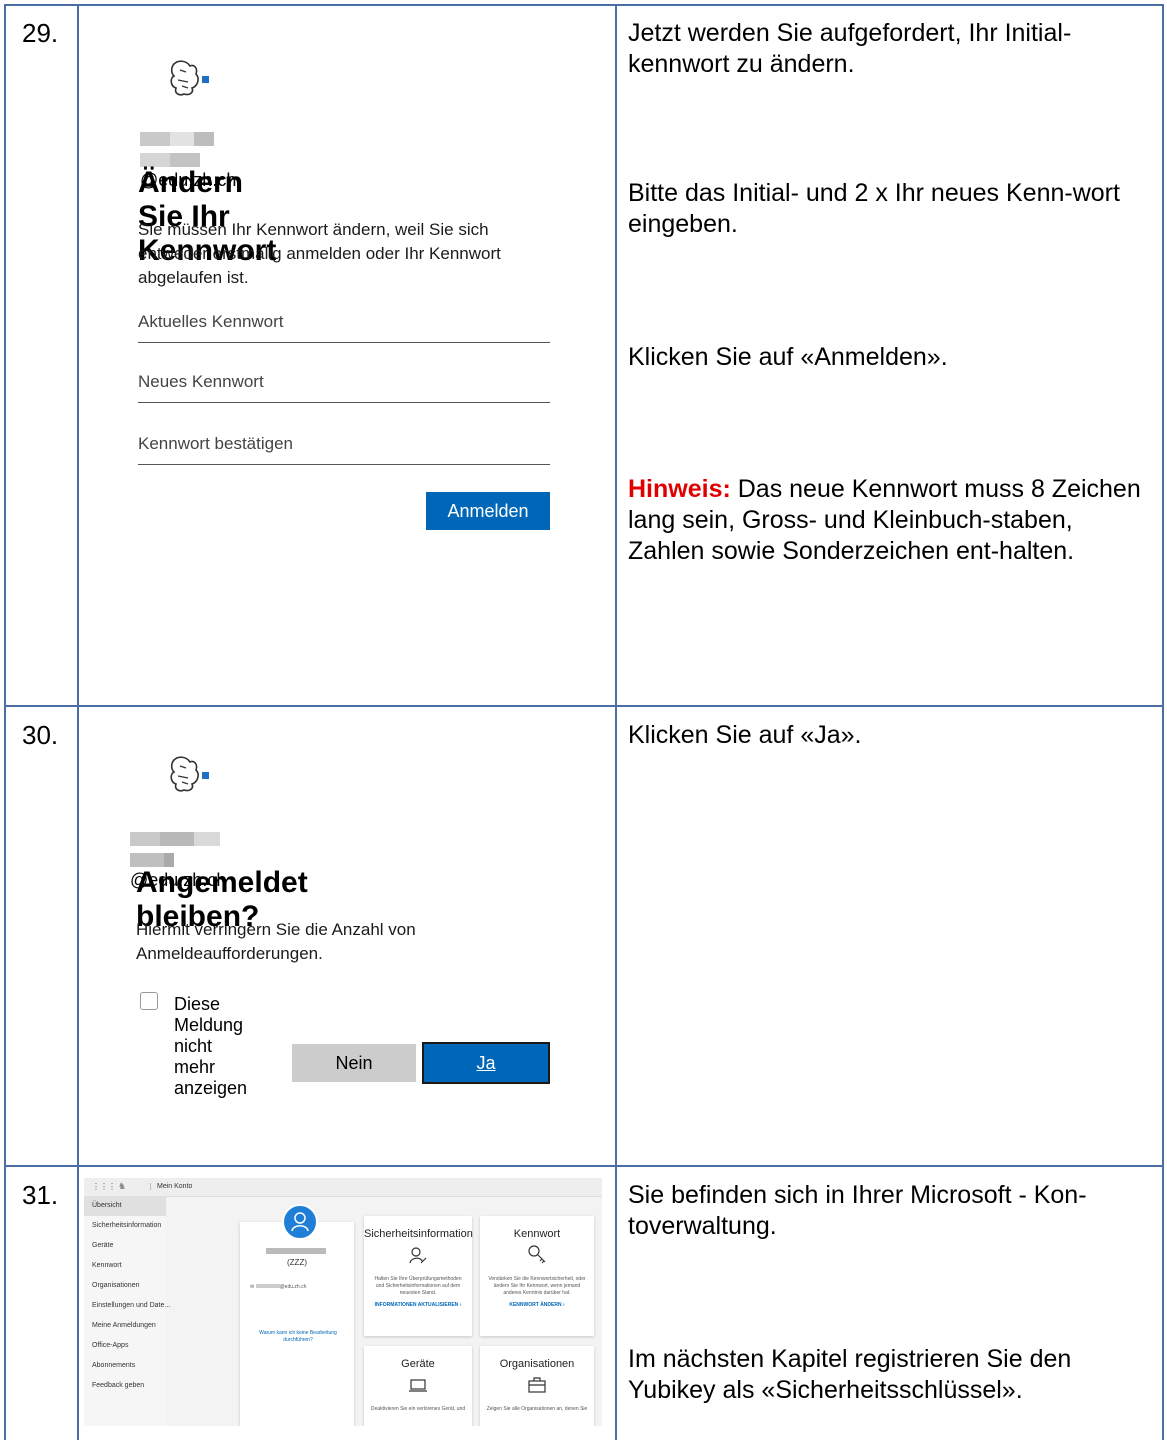  What do you see at coordinates (418, 1364) in the screenshot?
I see `card-title: Geräte` at bounding box center [418, 1364].